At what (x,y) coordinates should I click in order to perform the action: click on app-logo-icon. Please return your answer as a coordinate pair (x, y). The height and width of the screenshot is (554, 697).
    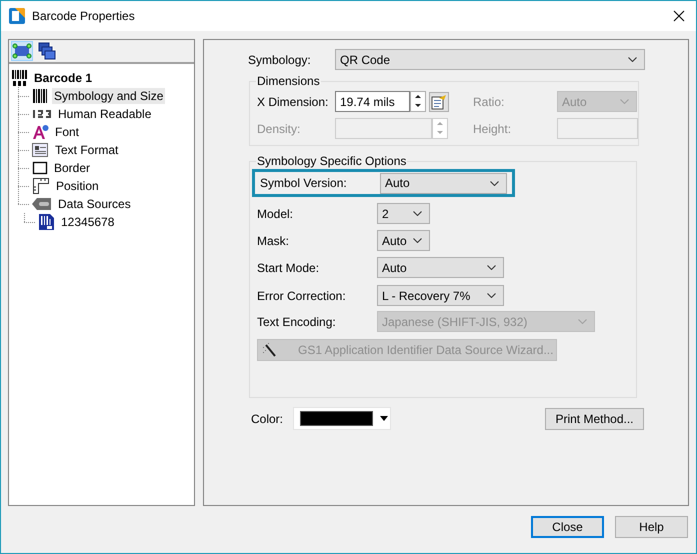
    Looking at the image, I should click on (17, 16).